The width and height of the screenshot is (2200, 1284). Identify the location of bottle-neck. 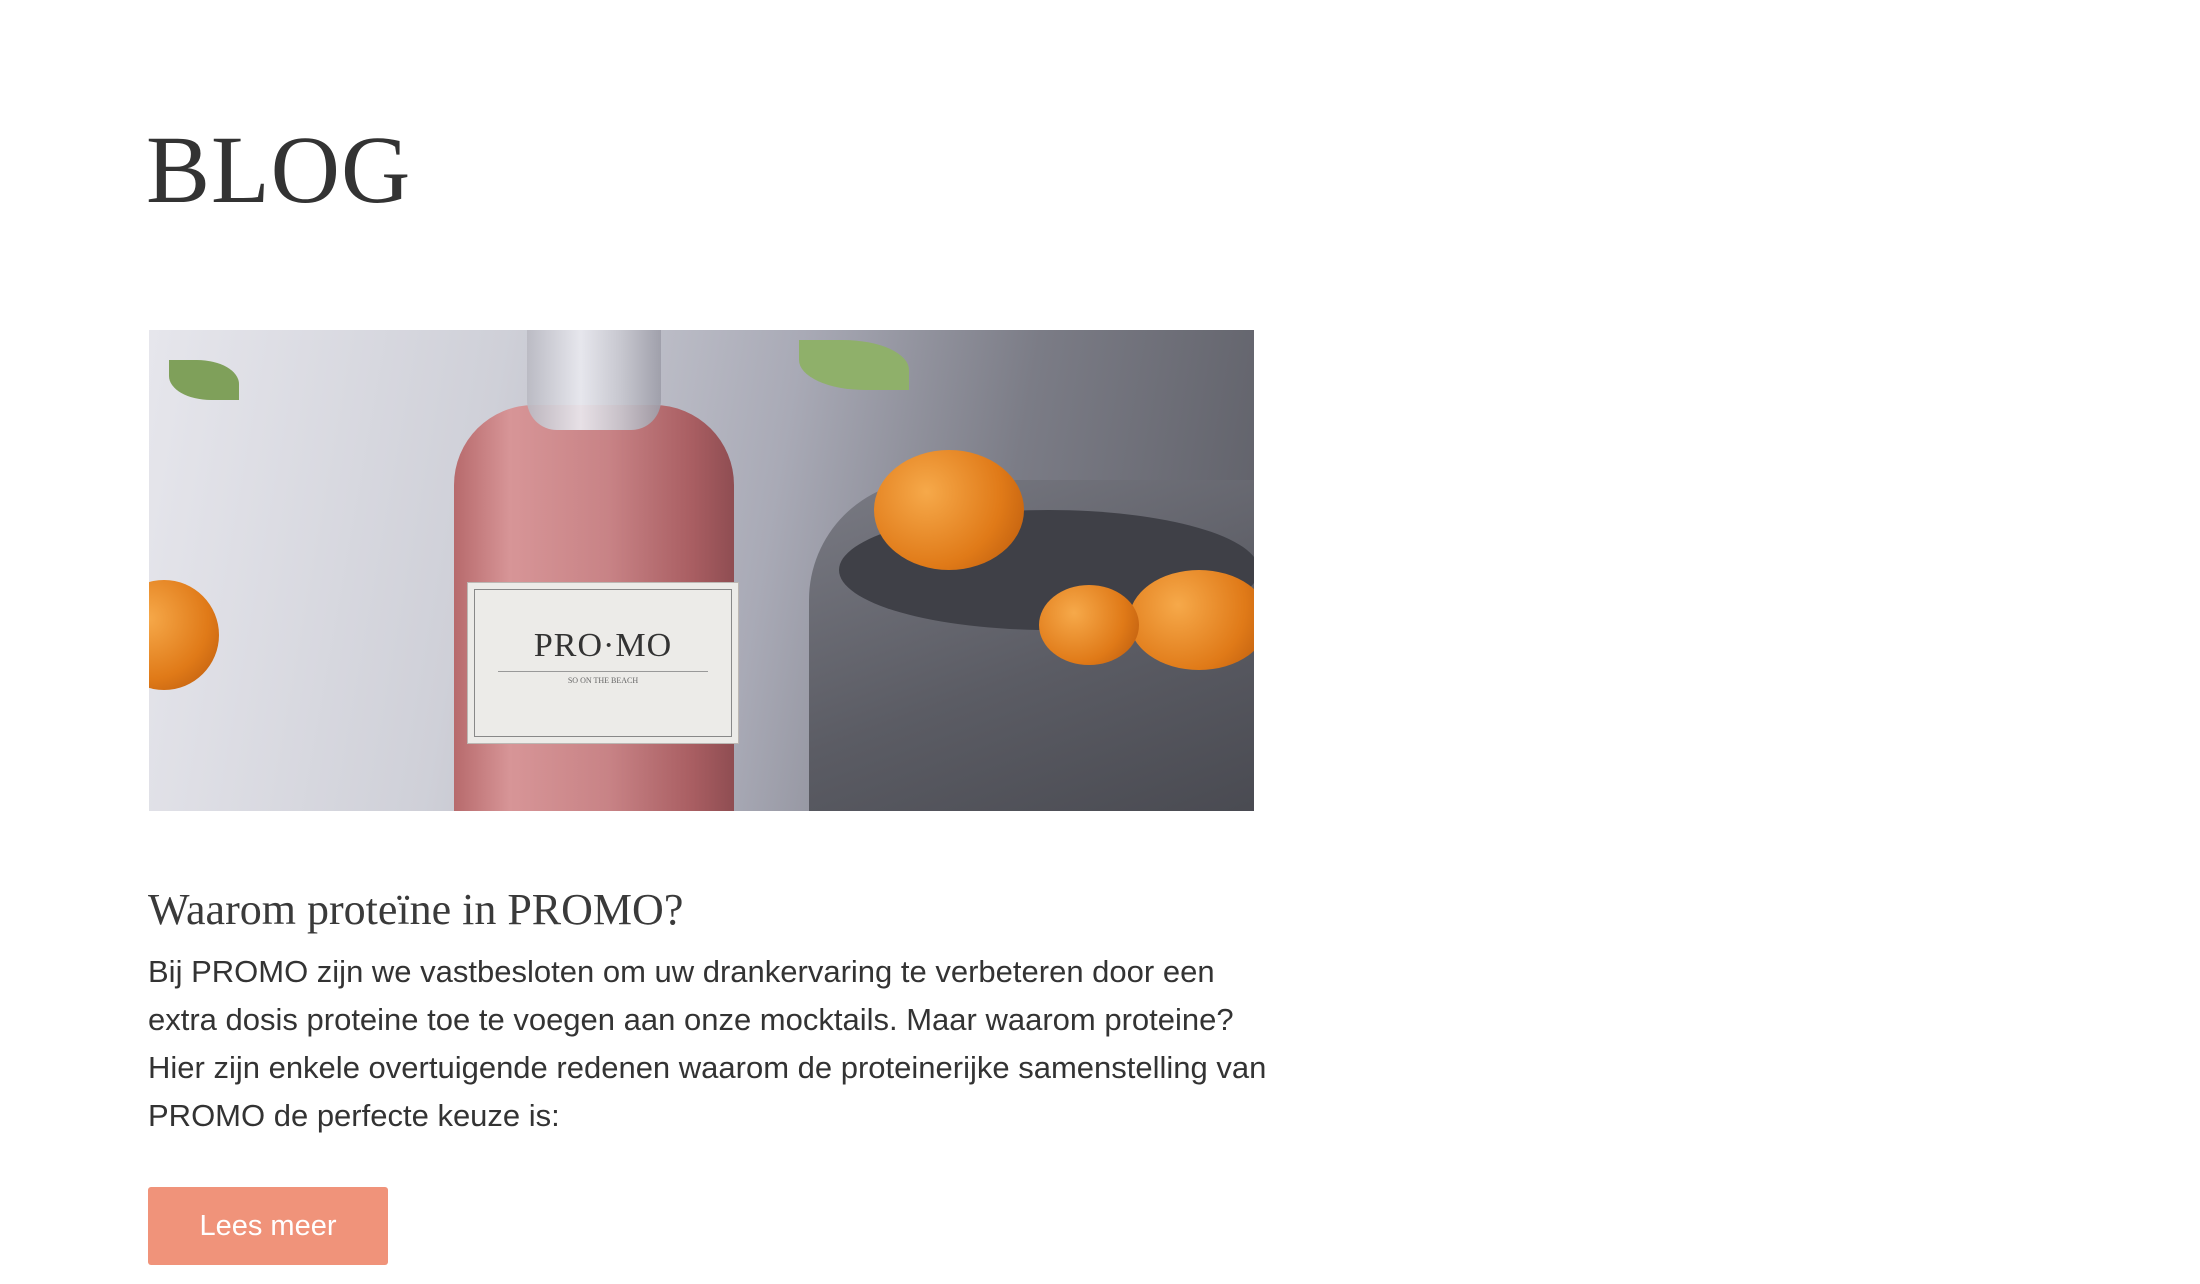
(594, 380).